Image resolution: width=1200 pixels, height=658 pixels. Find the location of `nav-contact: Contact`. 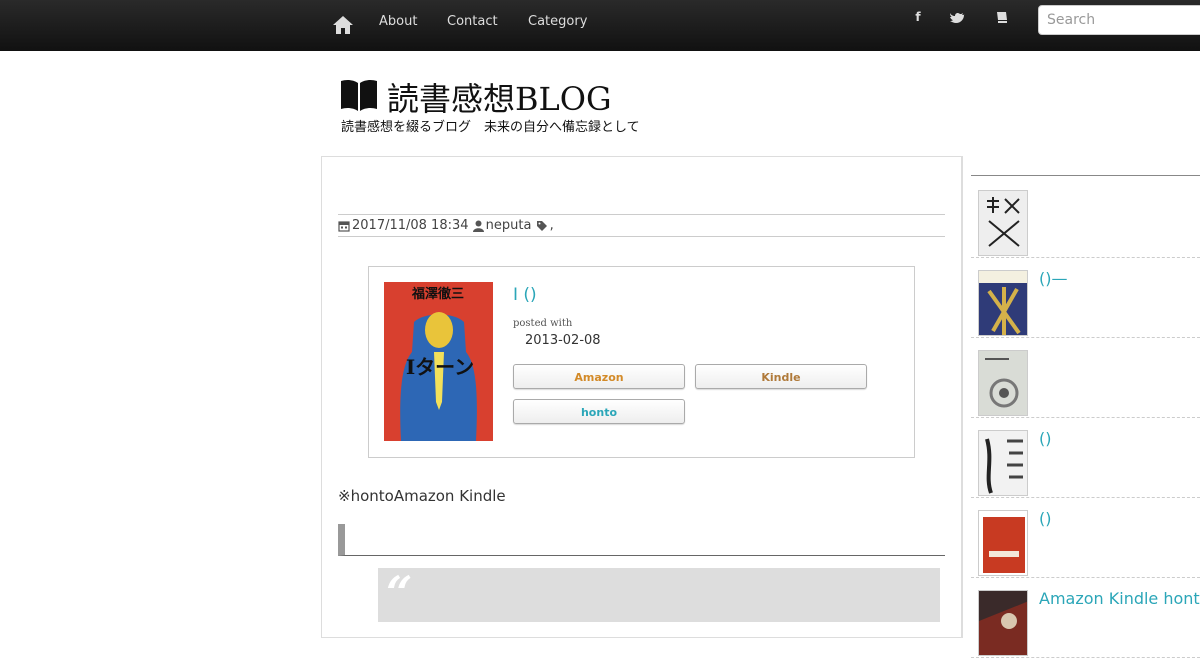

nav-contact: Contact is located at coordinates (472, 21).